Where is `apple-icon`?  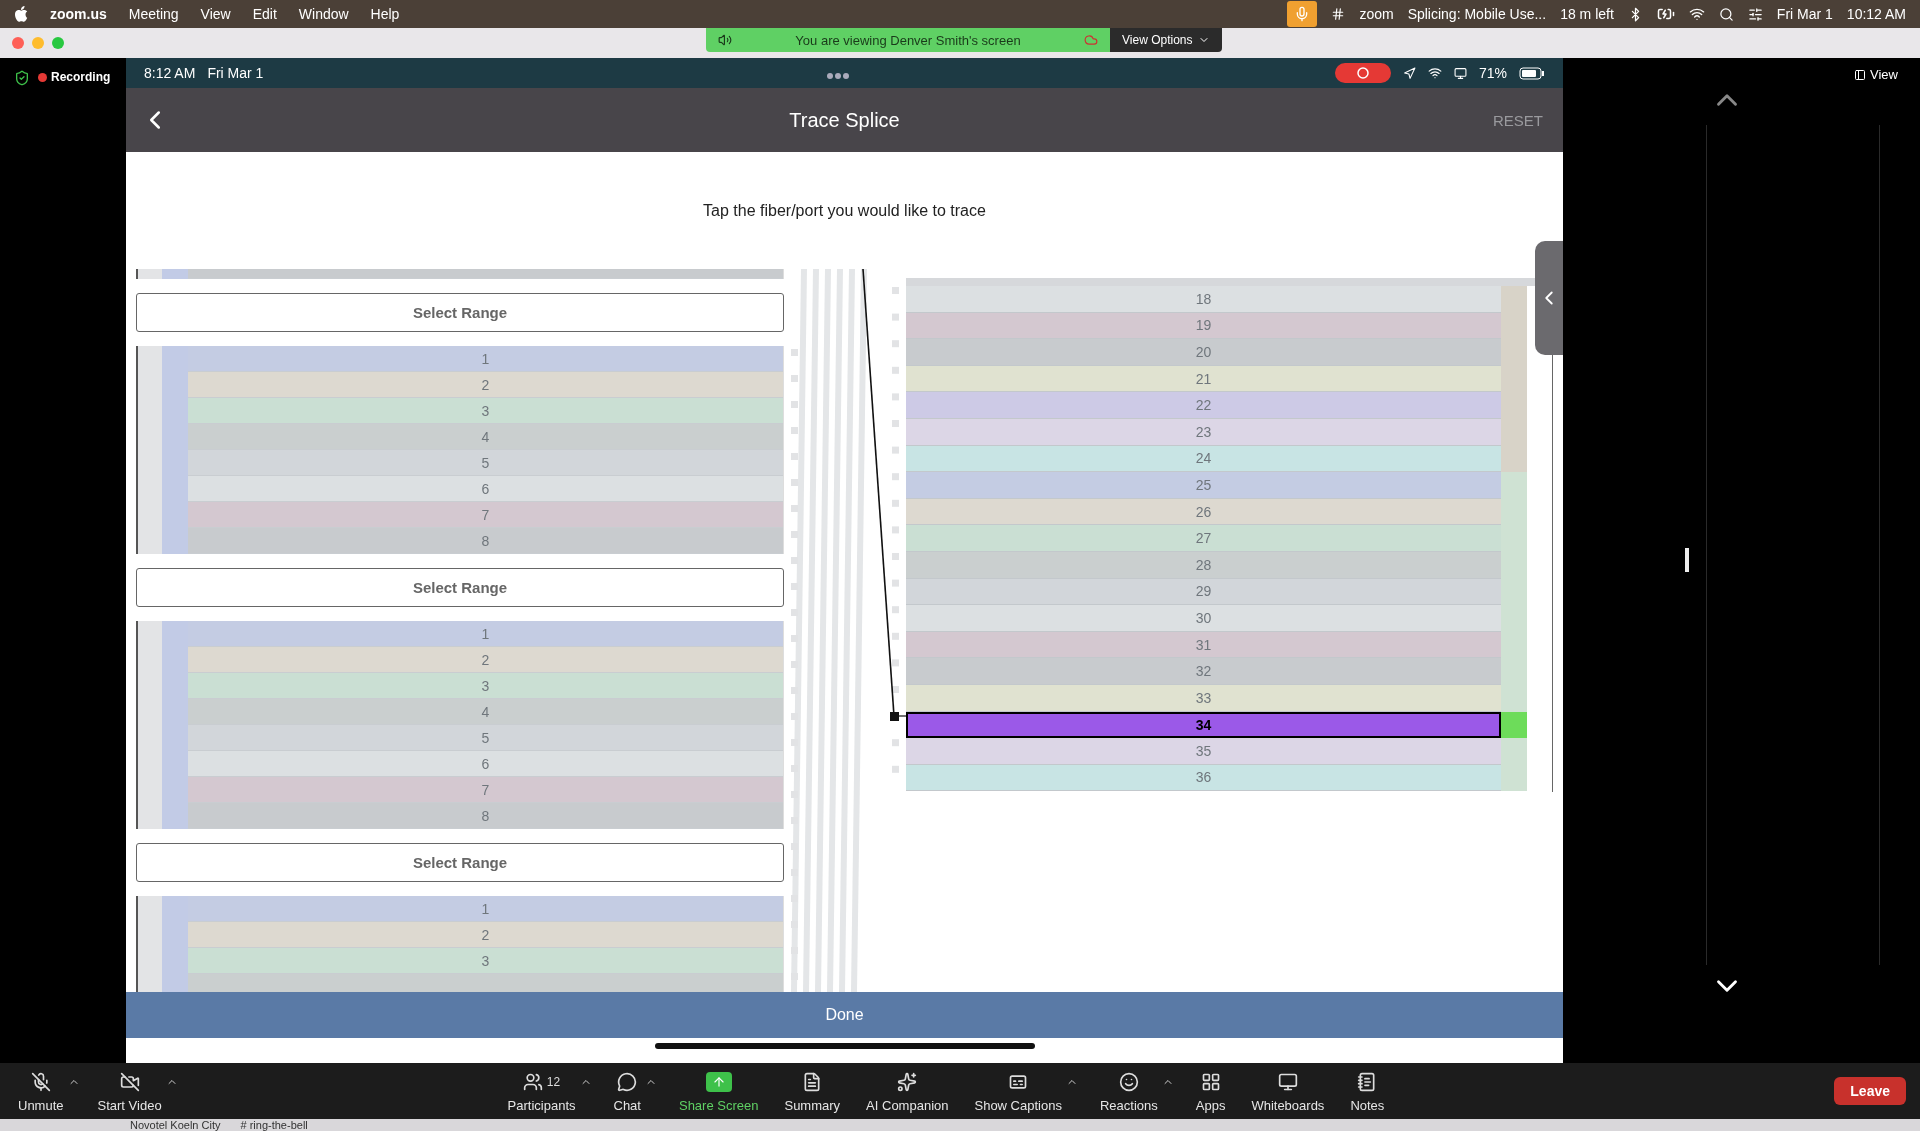 apple-icon is located at coordinates (21, 14).